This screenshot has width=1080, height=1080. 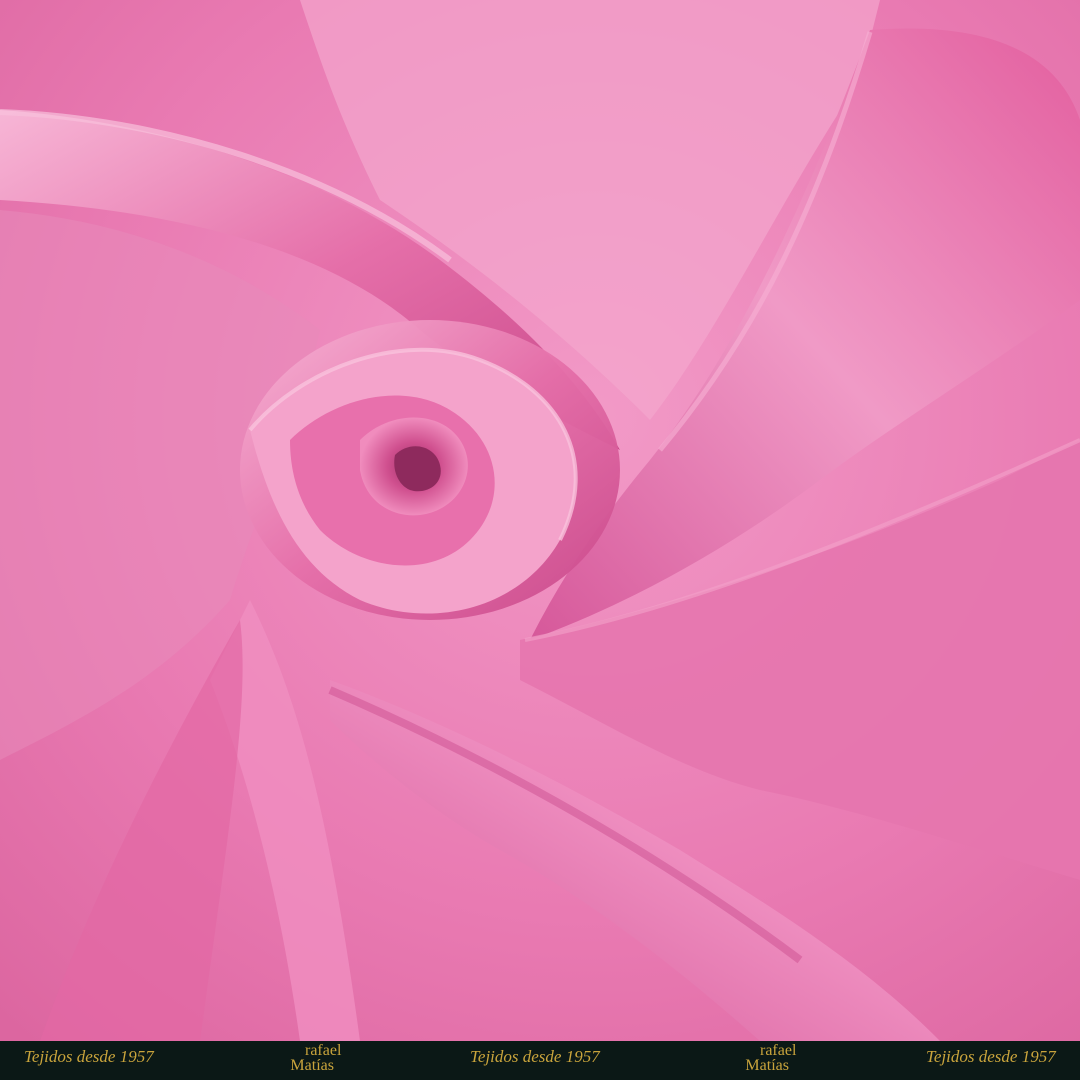 I want to click on brand-logo-right: rafael Matías, so click(x=767, y=1058).